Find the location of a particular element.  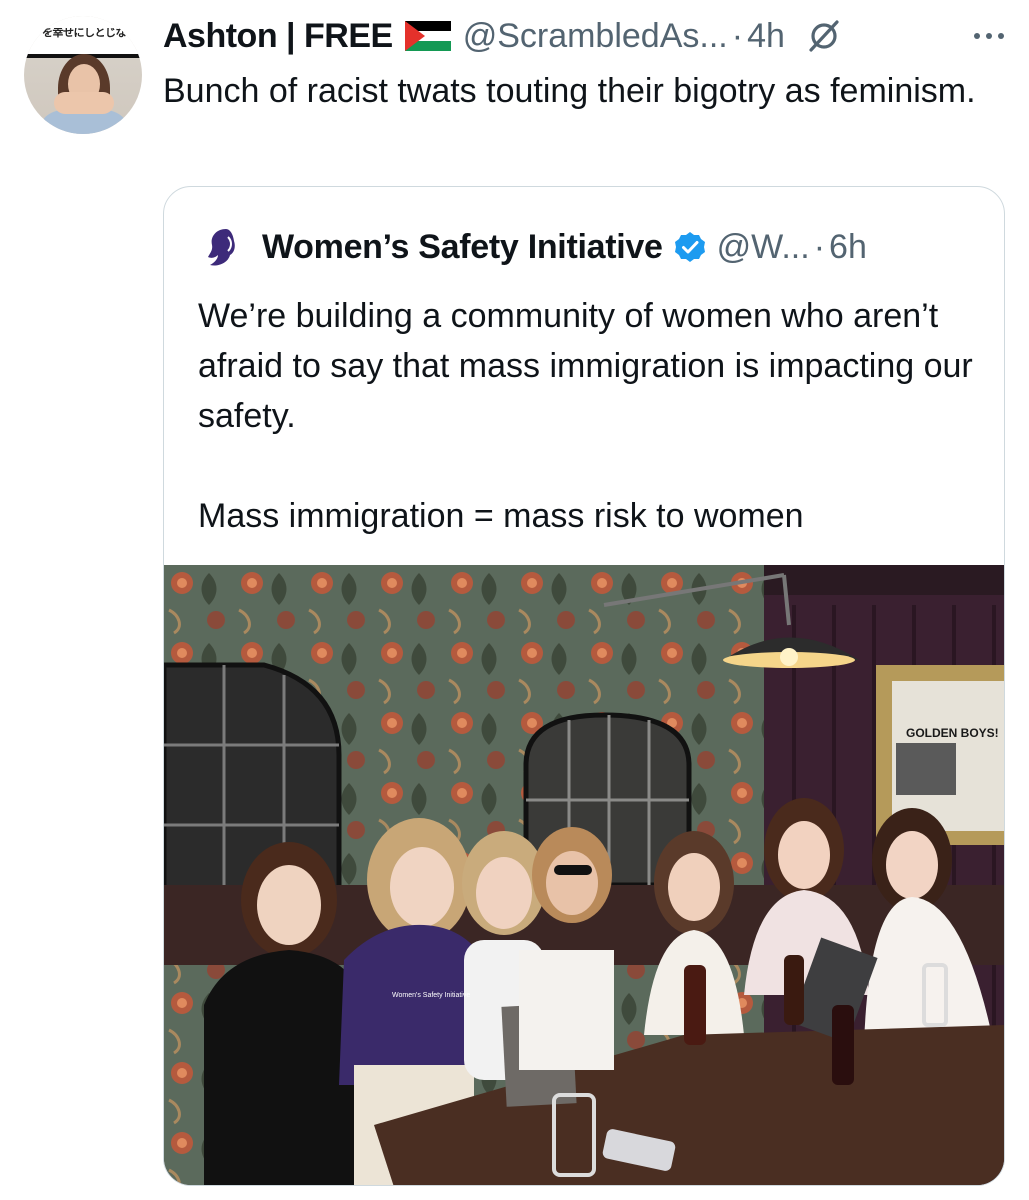

poster-headline: GOLDEN BOYS! is located at coordinates (952, 733).